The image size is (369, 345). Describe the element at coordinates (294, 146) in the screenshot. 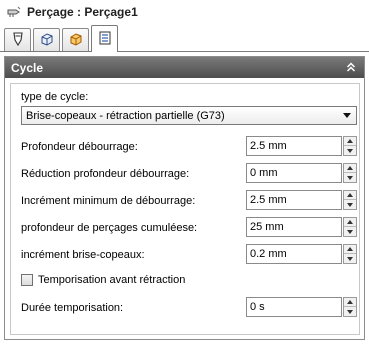

I see `profondeur-debourrage-input: 2.5 mm` at that location.